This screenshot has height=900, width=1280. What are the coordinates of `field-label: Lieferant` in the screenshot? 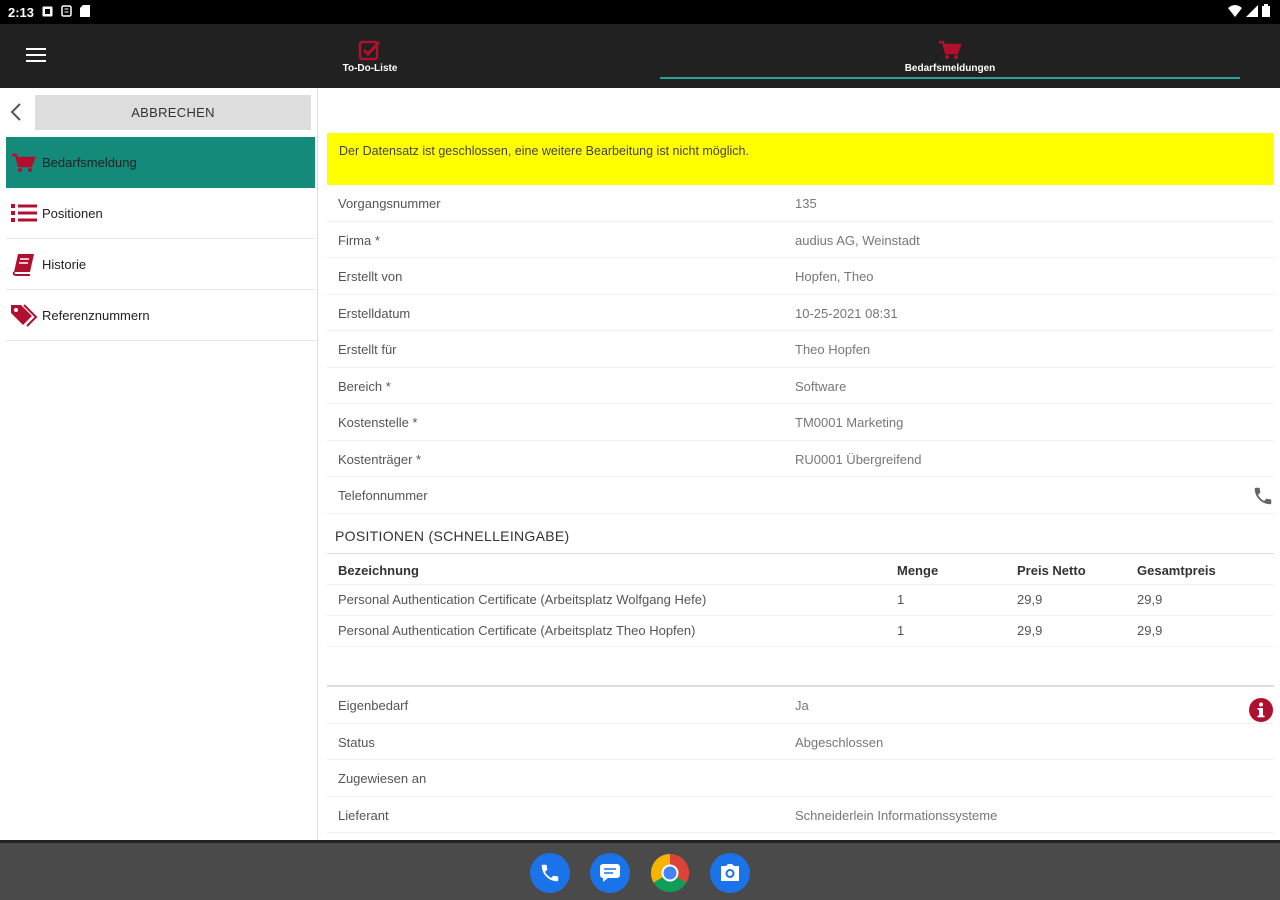 It's located at (363, 815).